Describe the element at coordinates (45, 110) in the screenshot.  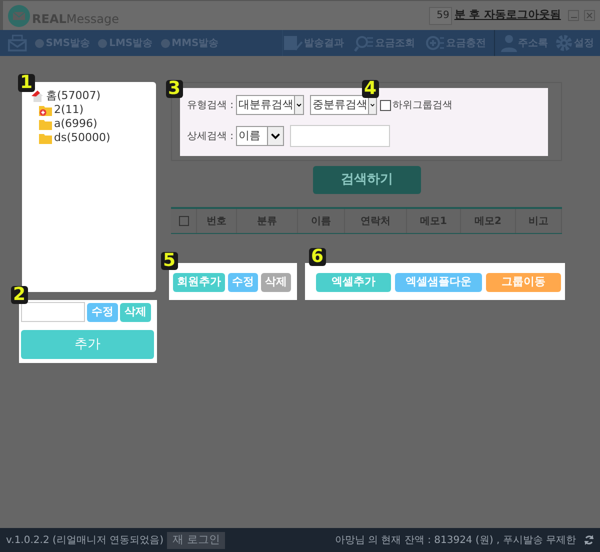
I see `folder-add-icon` at that location.